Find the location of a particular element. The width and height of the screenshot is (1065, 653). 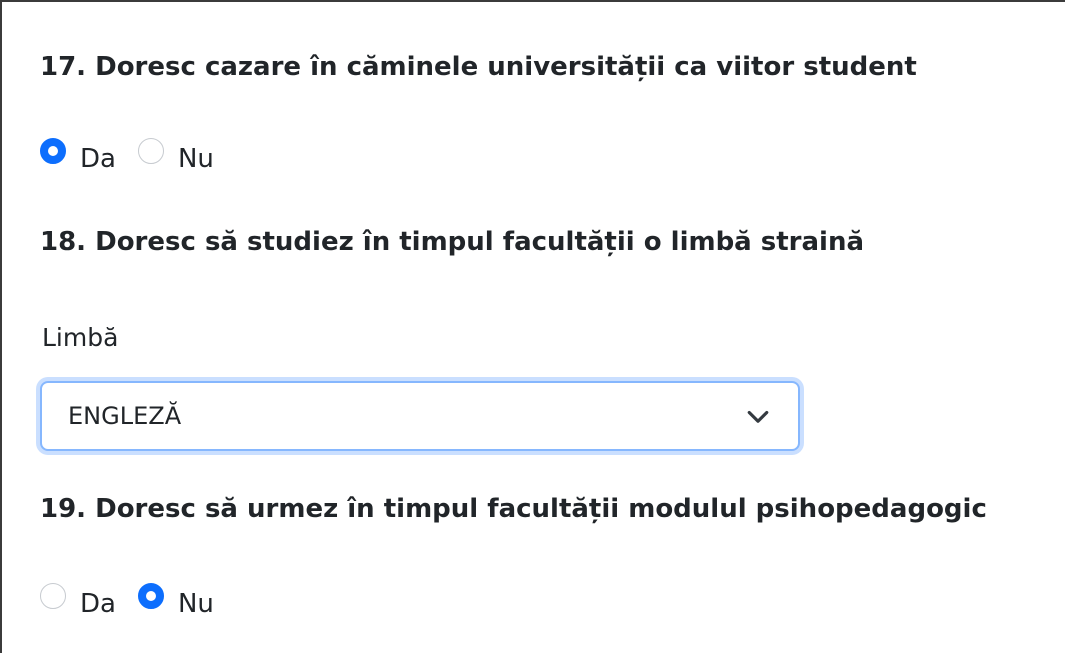

question-17-radio-group: Da Nu is located at coordinates (138, 156).